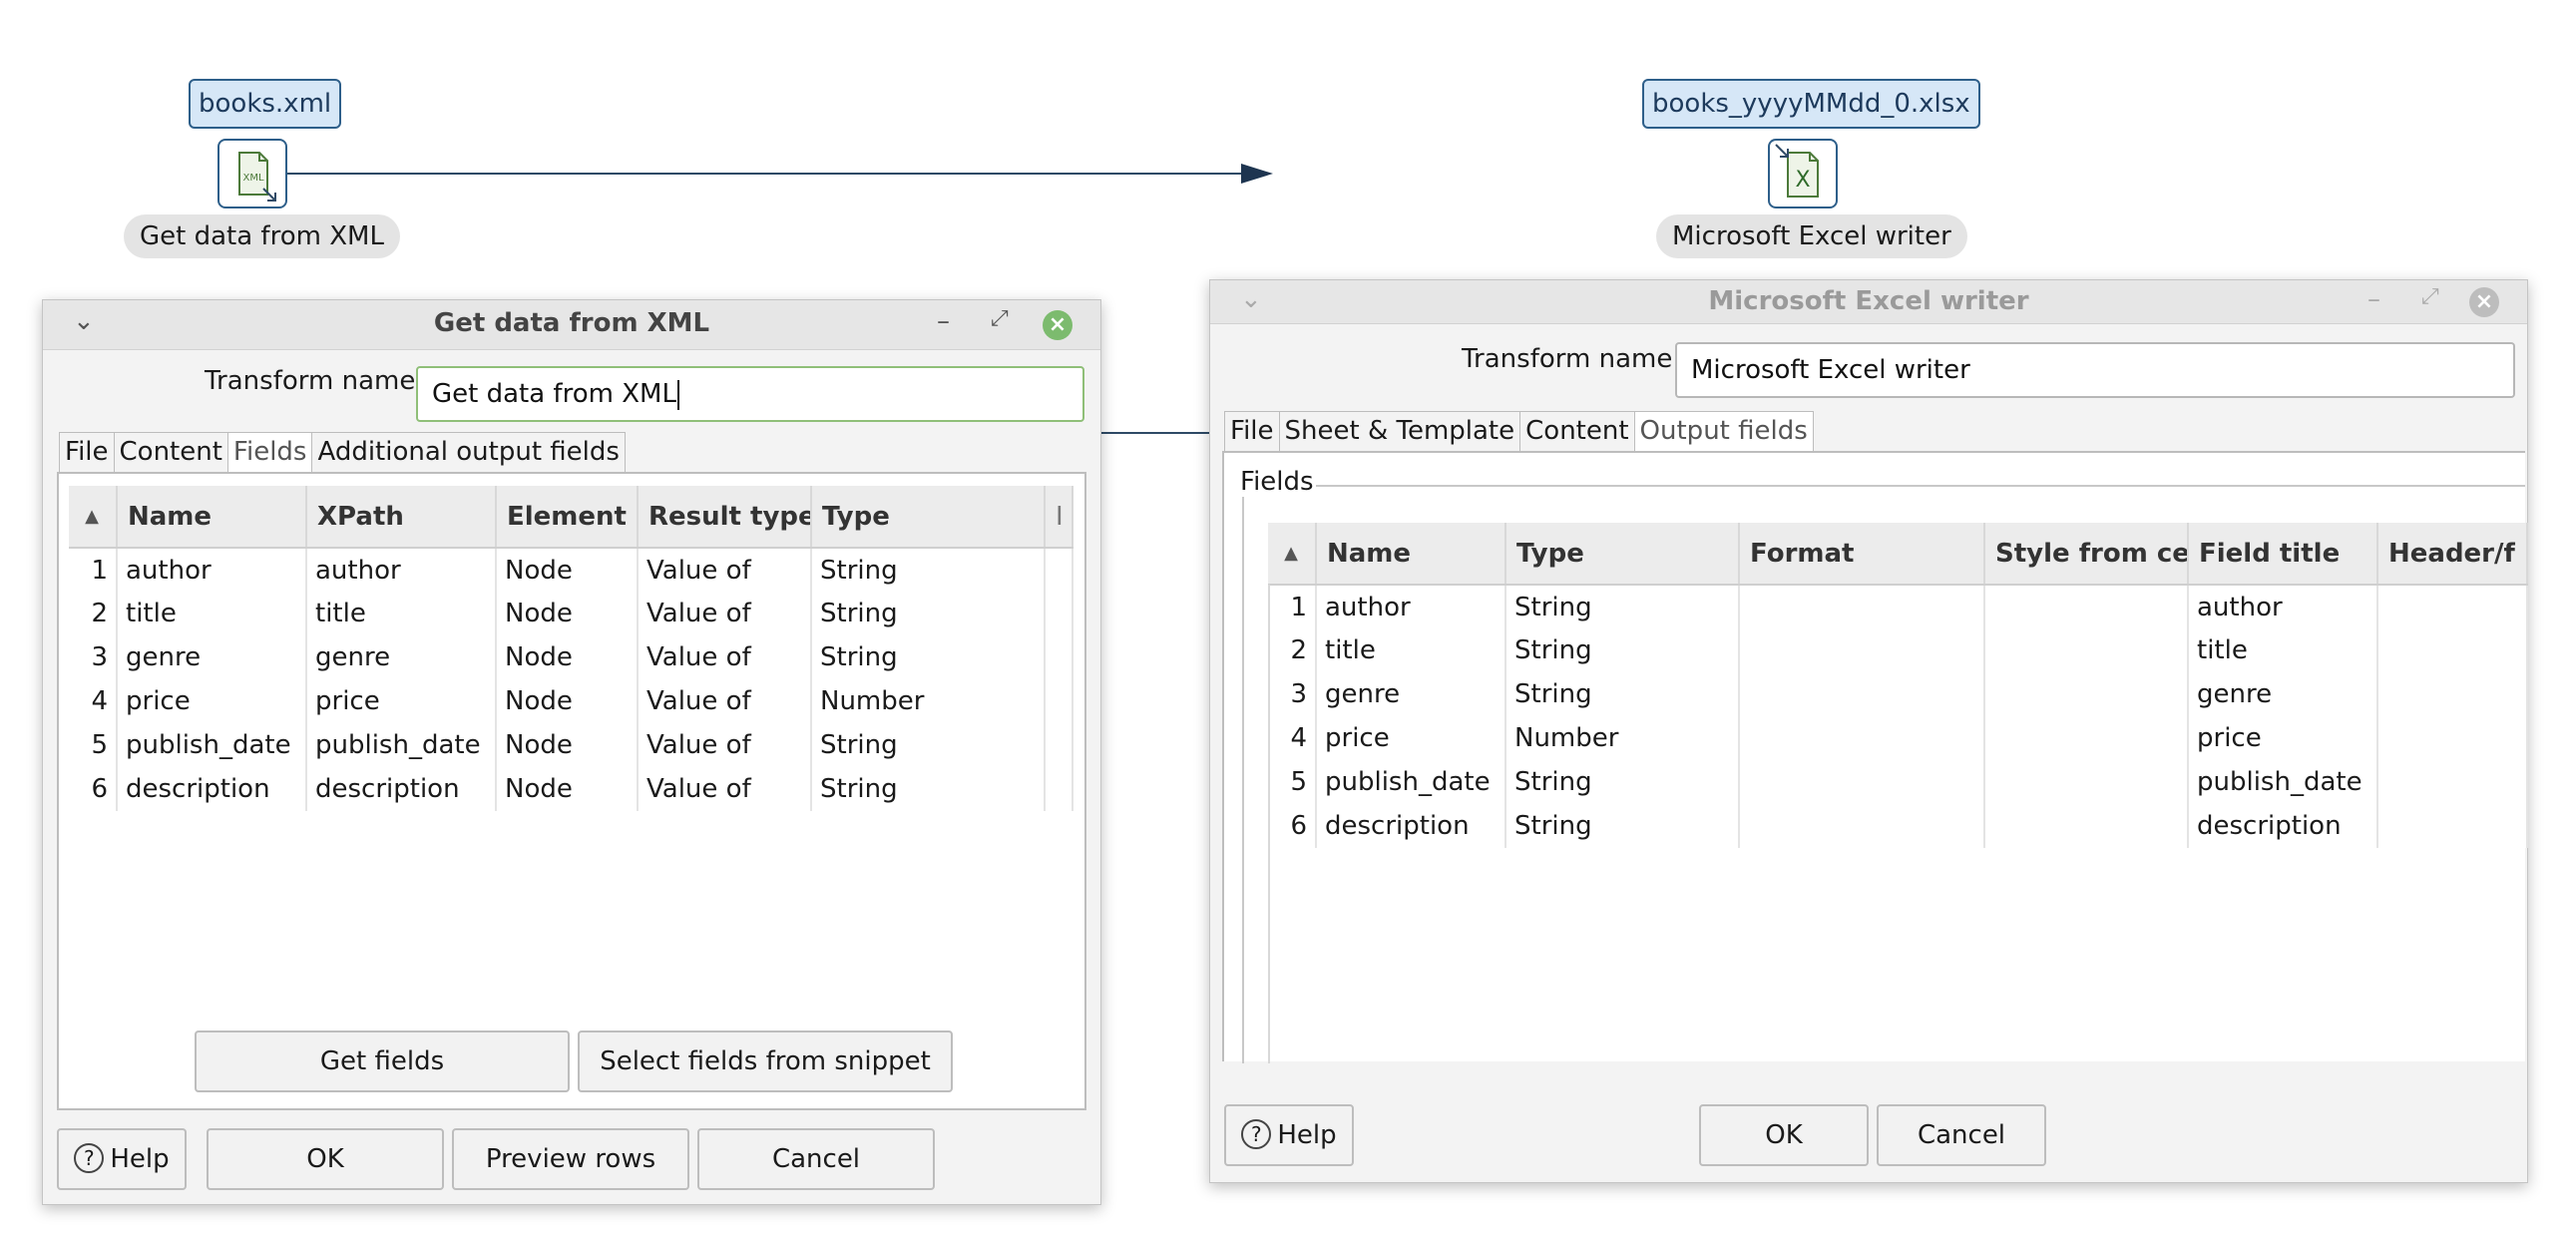 This screenshot has width=2576, height=1235. Describe the element at coordinates (1411, 782) in the screenshot. I see `cell-name: publish_date` at that location.